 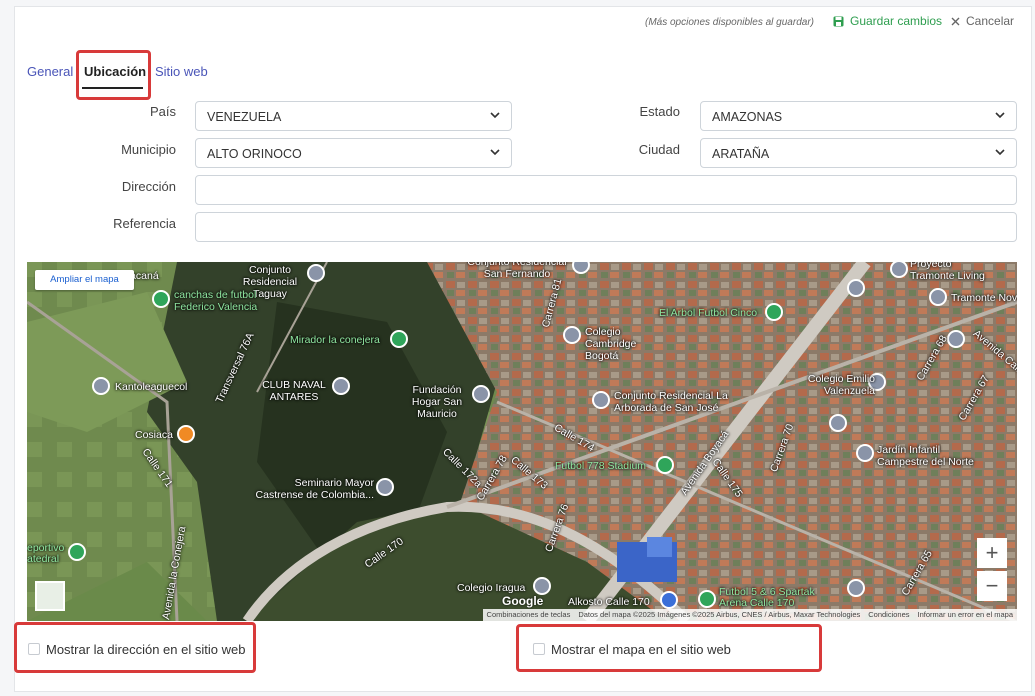 I want to click on cancel-button: Cancelar, so click(x=982, y=21).